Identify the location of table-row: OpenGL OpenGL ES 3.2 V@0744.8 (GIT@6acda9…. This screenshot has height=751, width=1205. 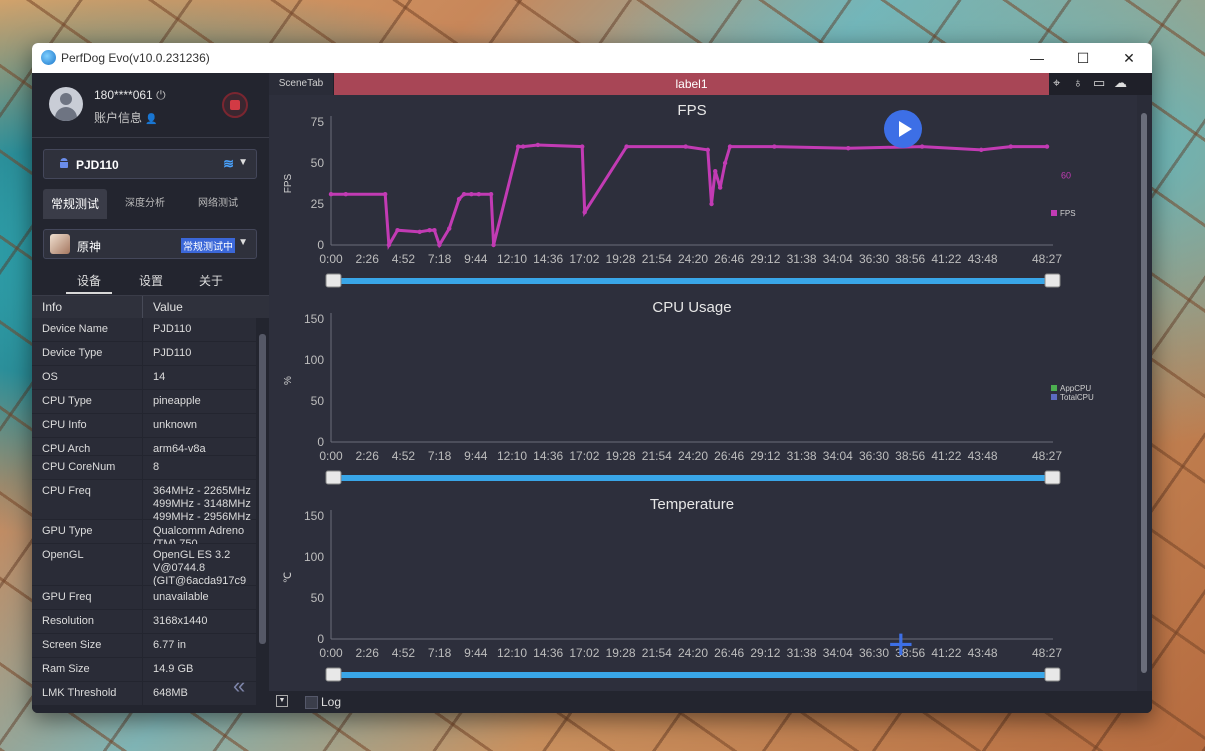
(144, 565).